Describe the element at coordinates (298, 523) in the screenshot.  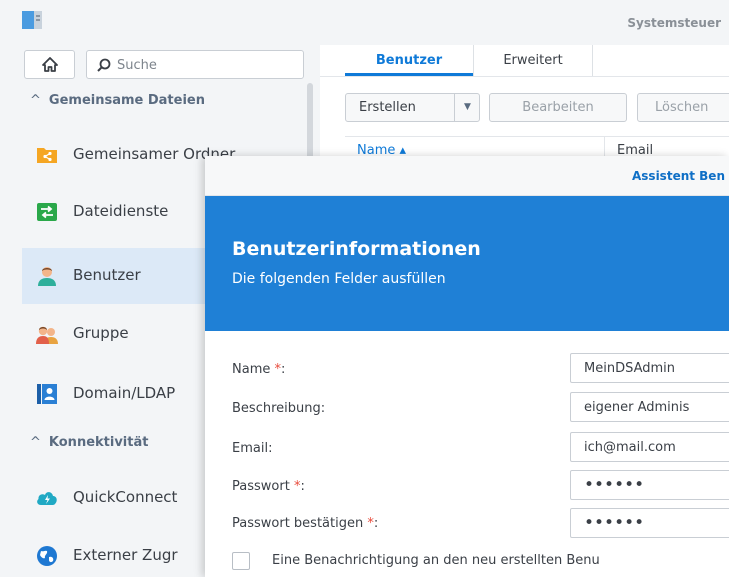
I see `field-label-text: Passwort bestätigen` at that location.